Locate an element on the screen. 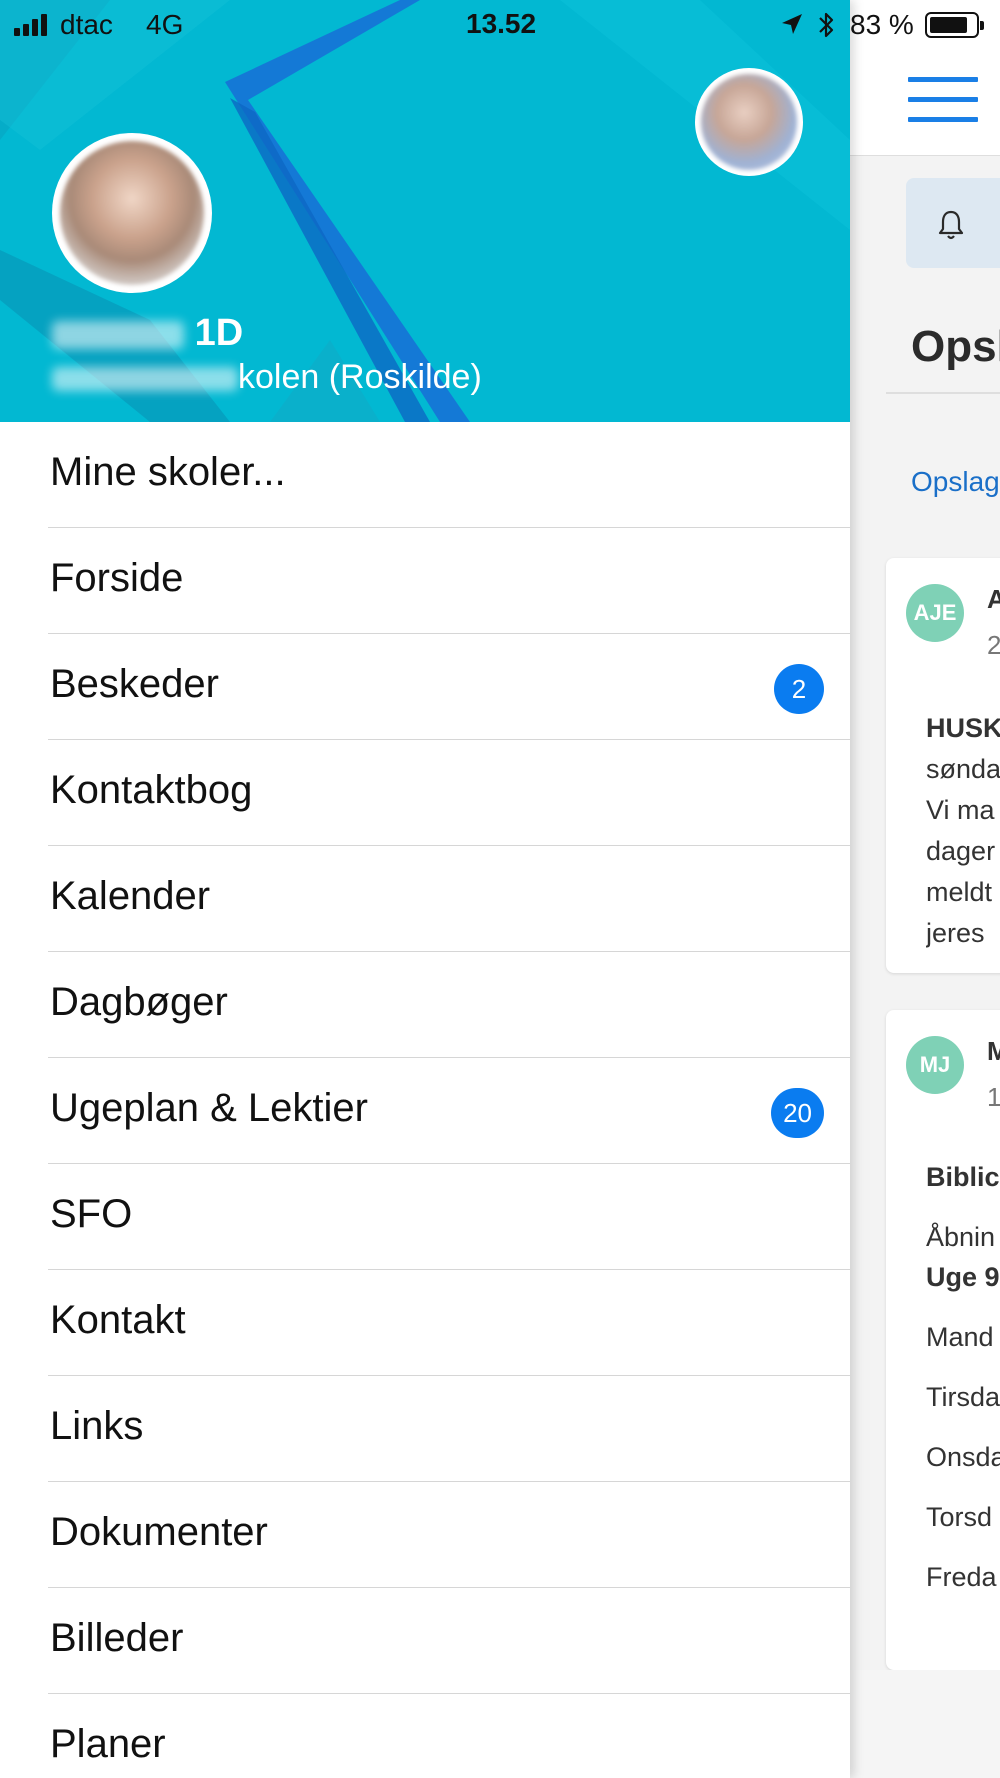 The width and height of the screenshot is (1000, 1778). post-date: 2 is located at coordinates (993, 643).